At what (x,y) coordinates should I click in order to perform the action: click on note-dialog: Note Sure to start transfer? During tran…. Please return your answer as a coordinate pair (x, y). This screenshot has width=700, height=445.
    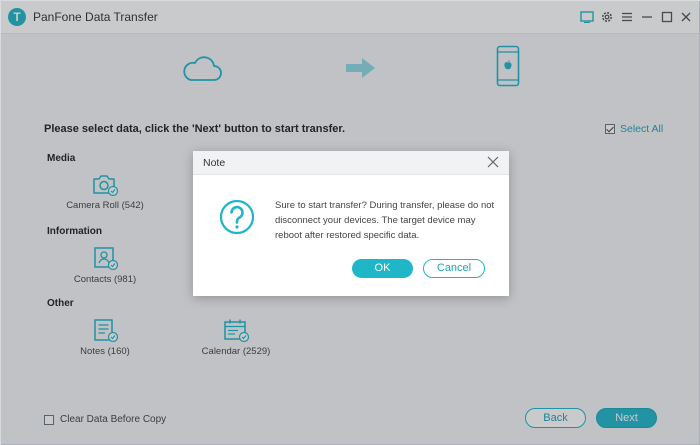
    Looking at the image, I should click on (351, 223).